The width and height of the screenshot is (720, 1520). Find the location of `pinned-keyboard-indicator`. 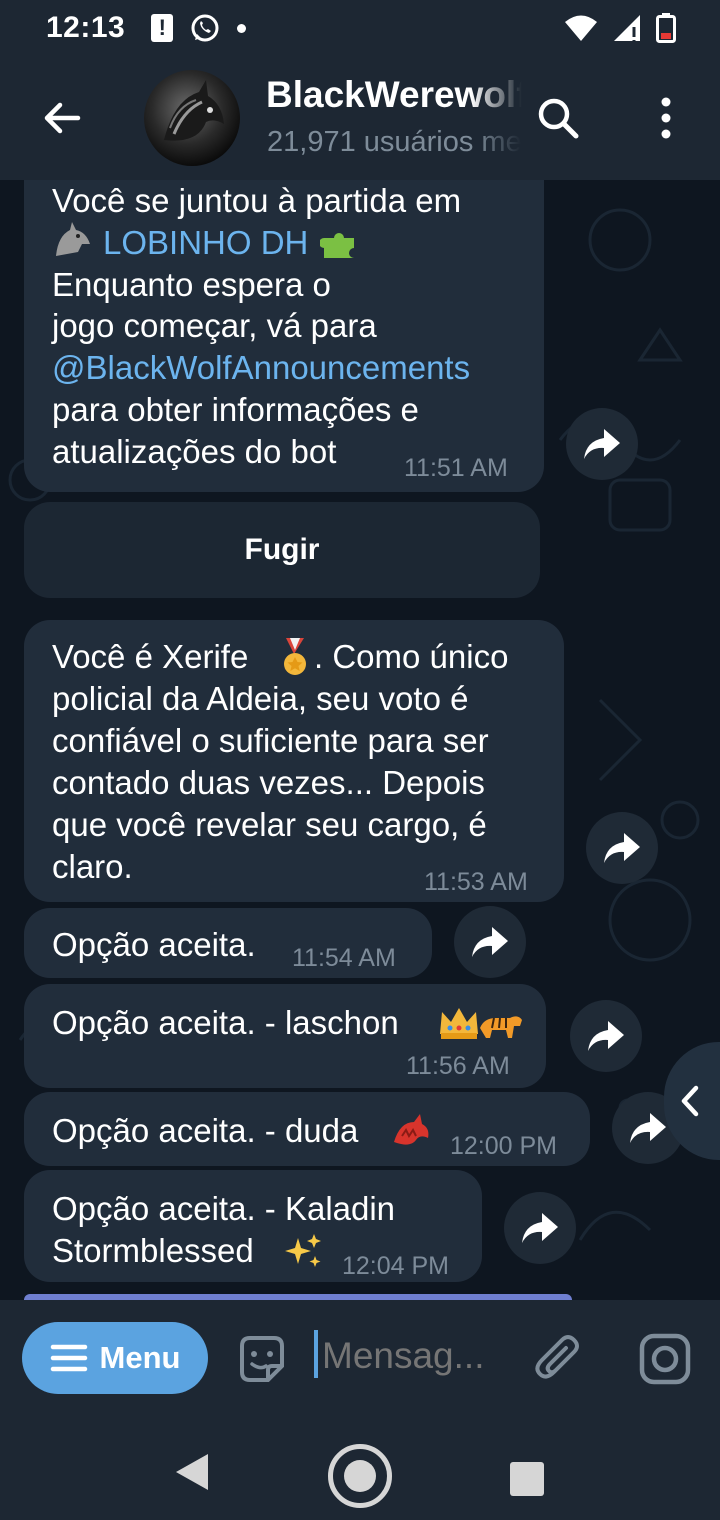

pinned-keyboard-indicator is located at coordinates (298, 1297).